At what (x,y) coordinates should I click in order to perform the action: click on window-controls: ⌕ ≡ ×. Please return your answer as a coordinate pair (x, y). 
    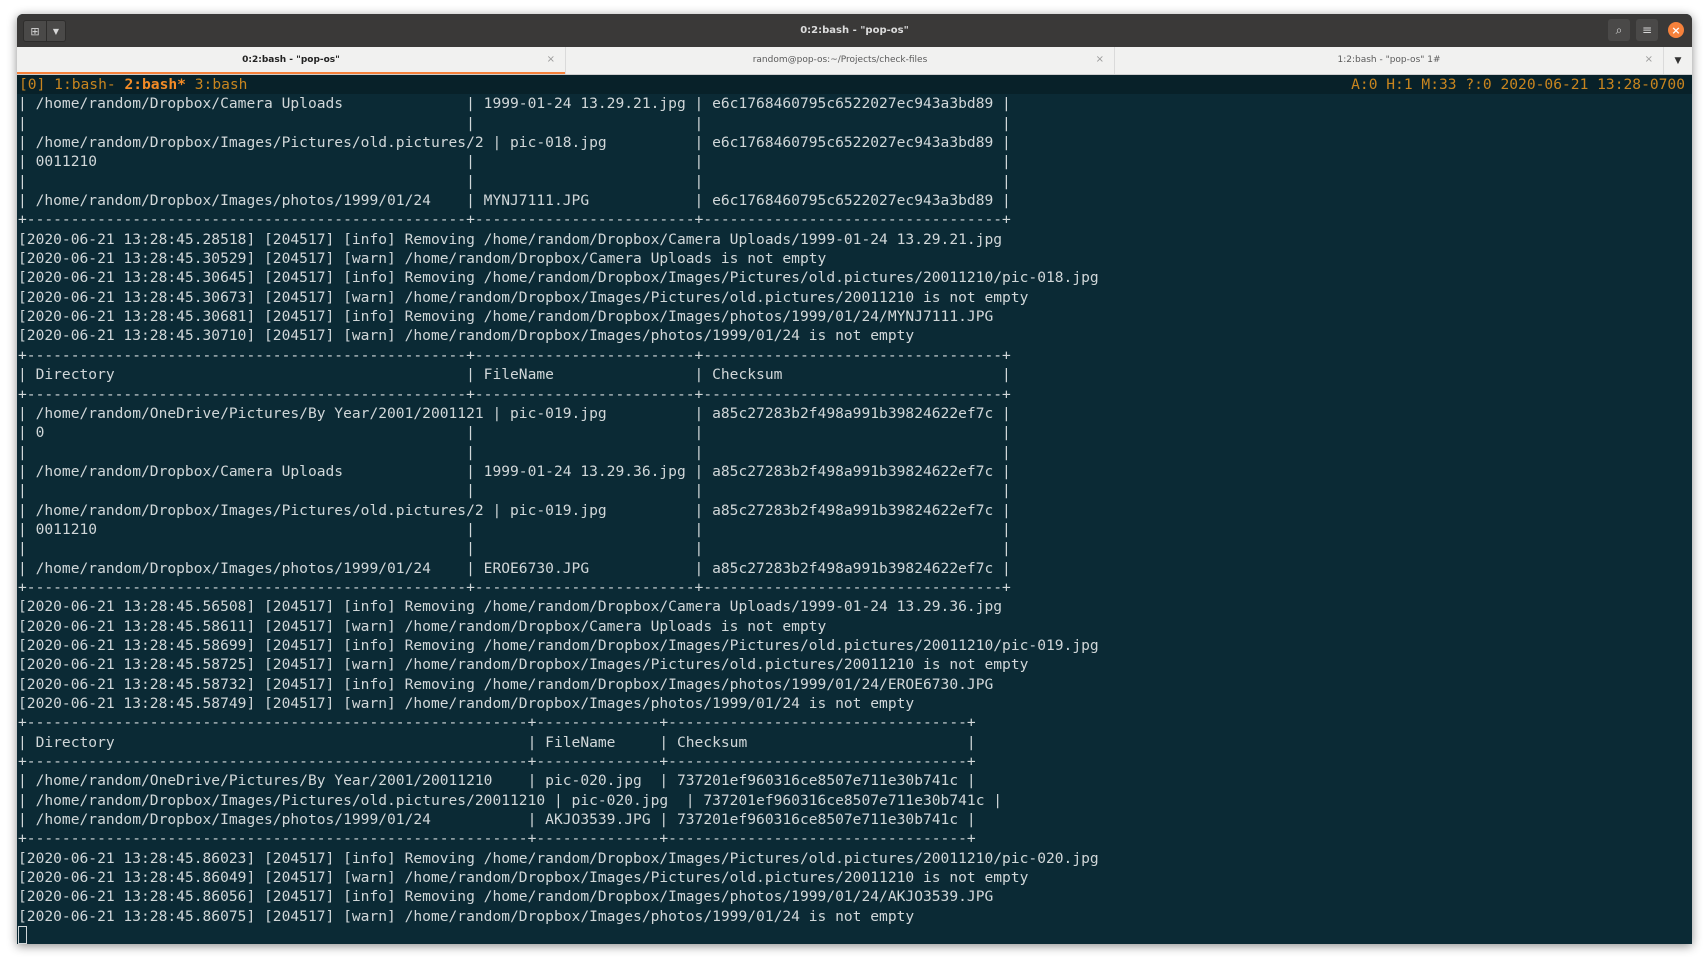
    Looking at the image, I should click on (1646, 30).